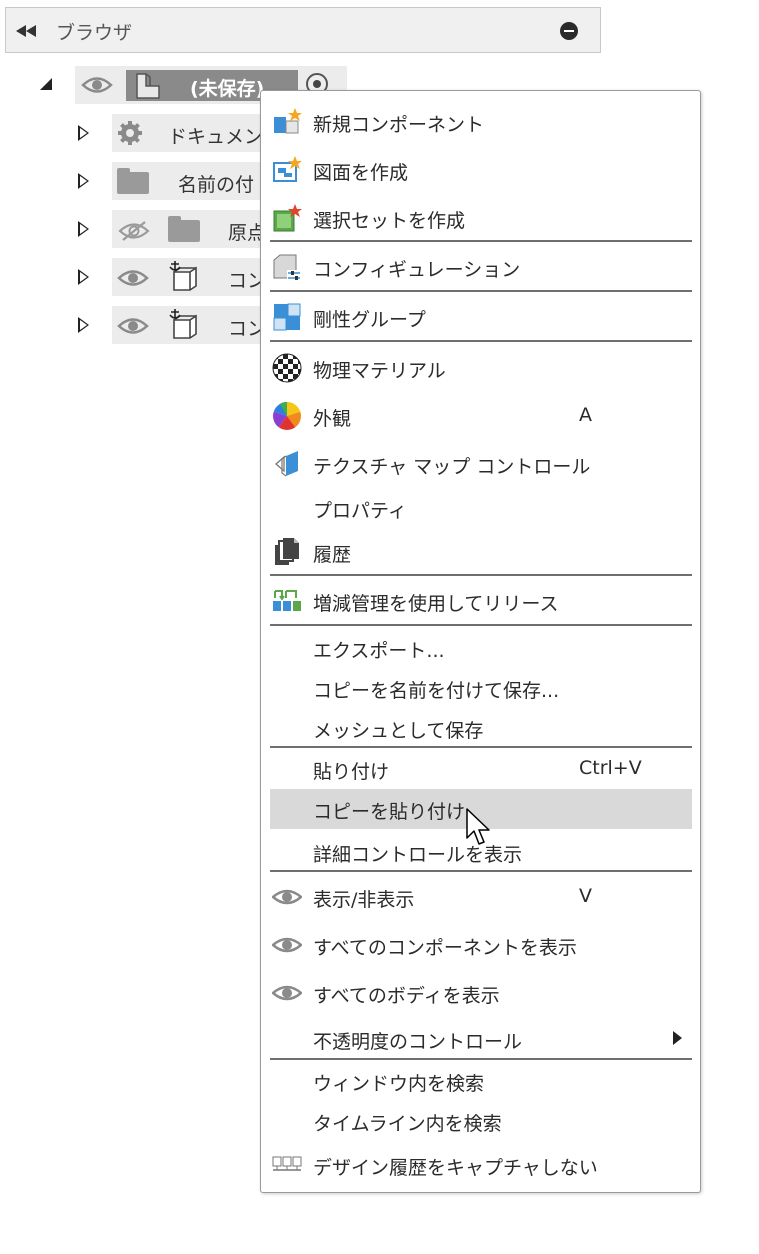 This screenshot has height=1254, width=759. Describe the element at coordinates (332, 419) in the screenshot. I see `menu-item-label: 外観` at that location.